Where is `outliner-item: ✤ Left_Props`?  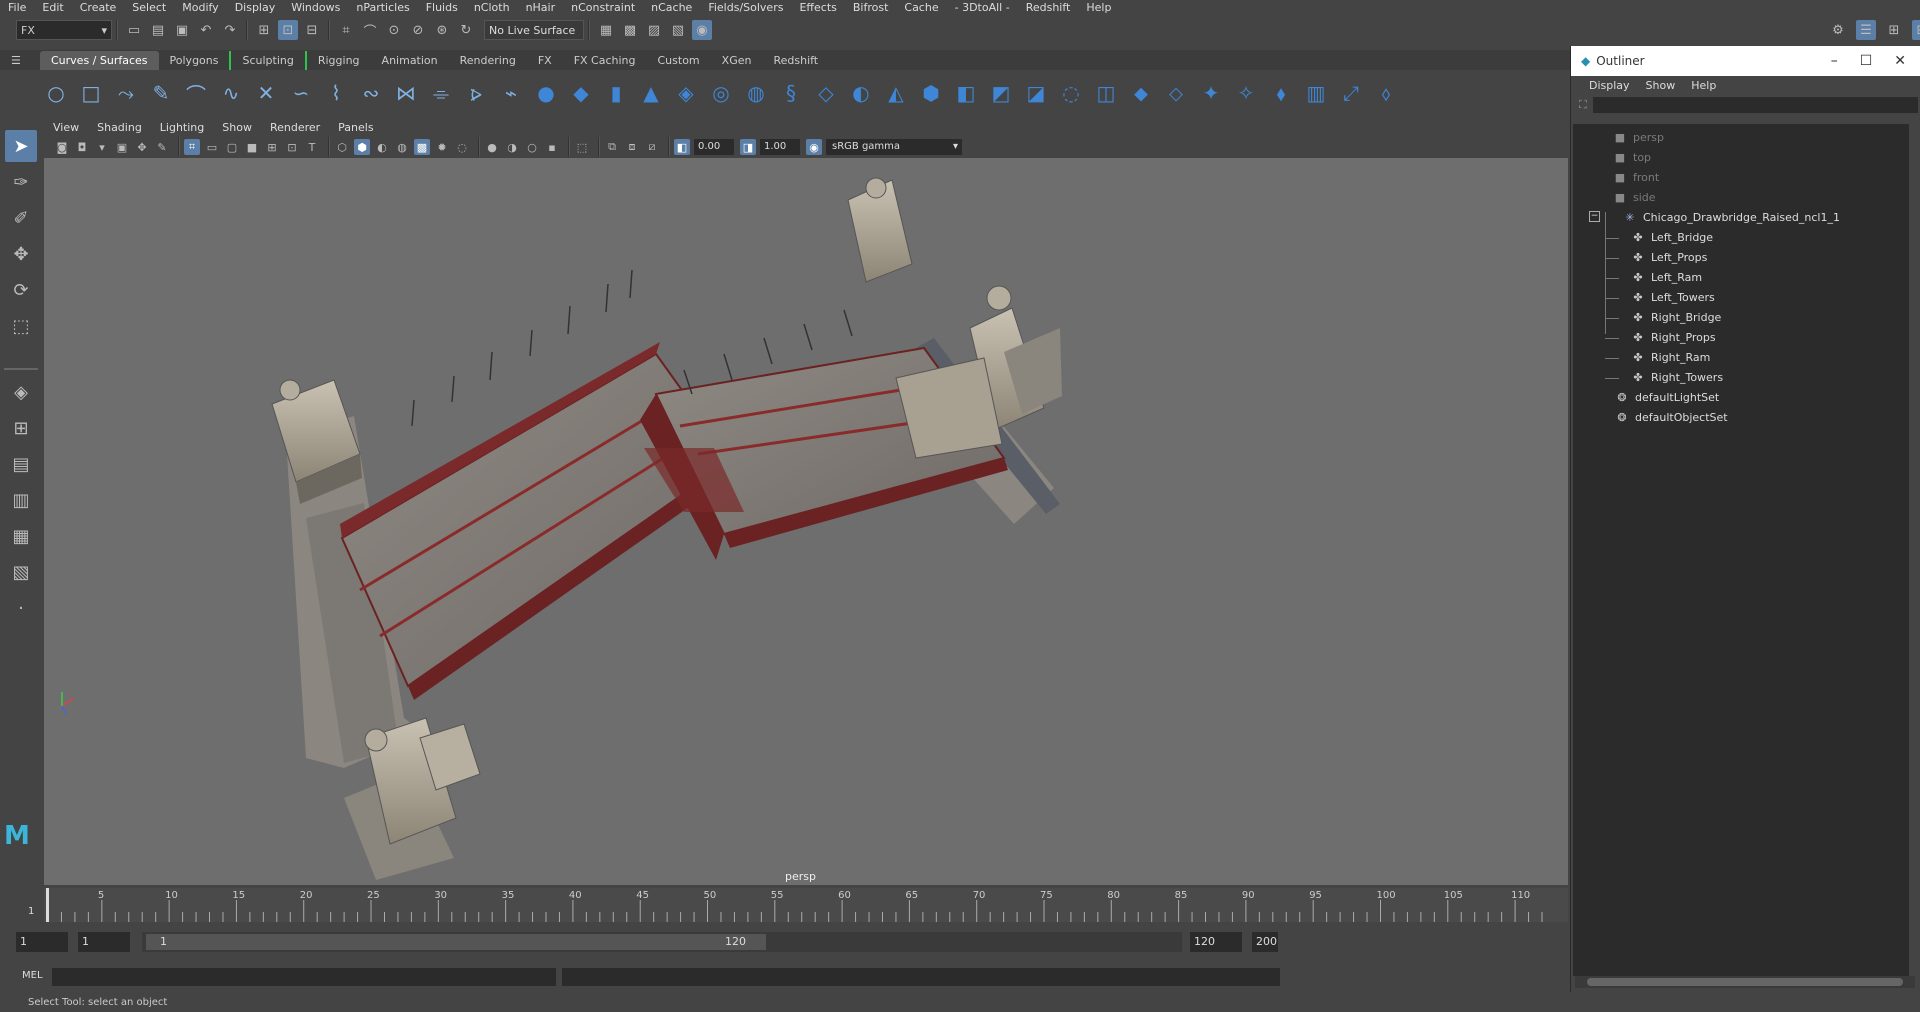
outliner-item: ✤ Left_Props is located at coordinates (1669, 258).